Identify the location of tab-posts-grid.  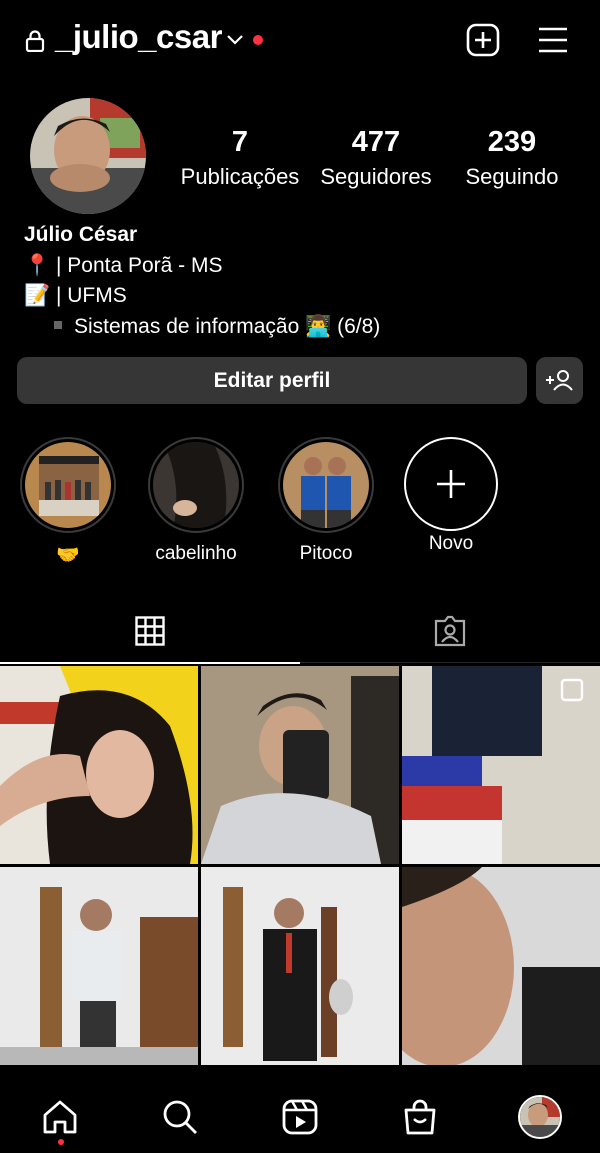
(150, 632).